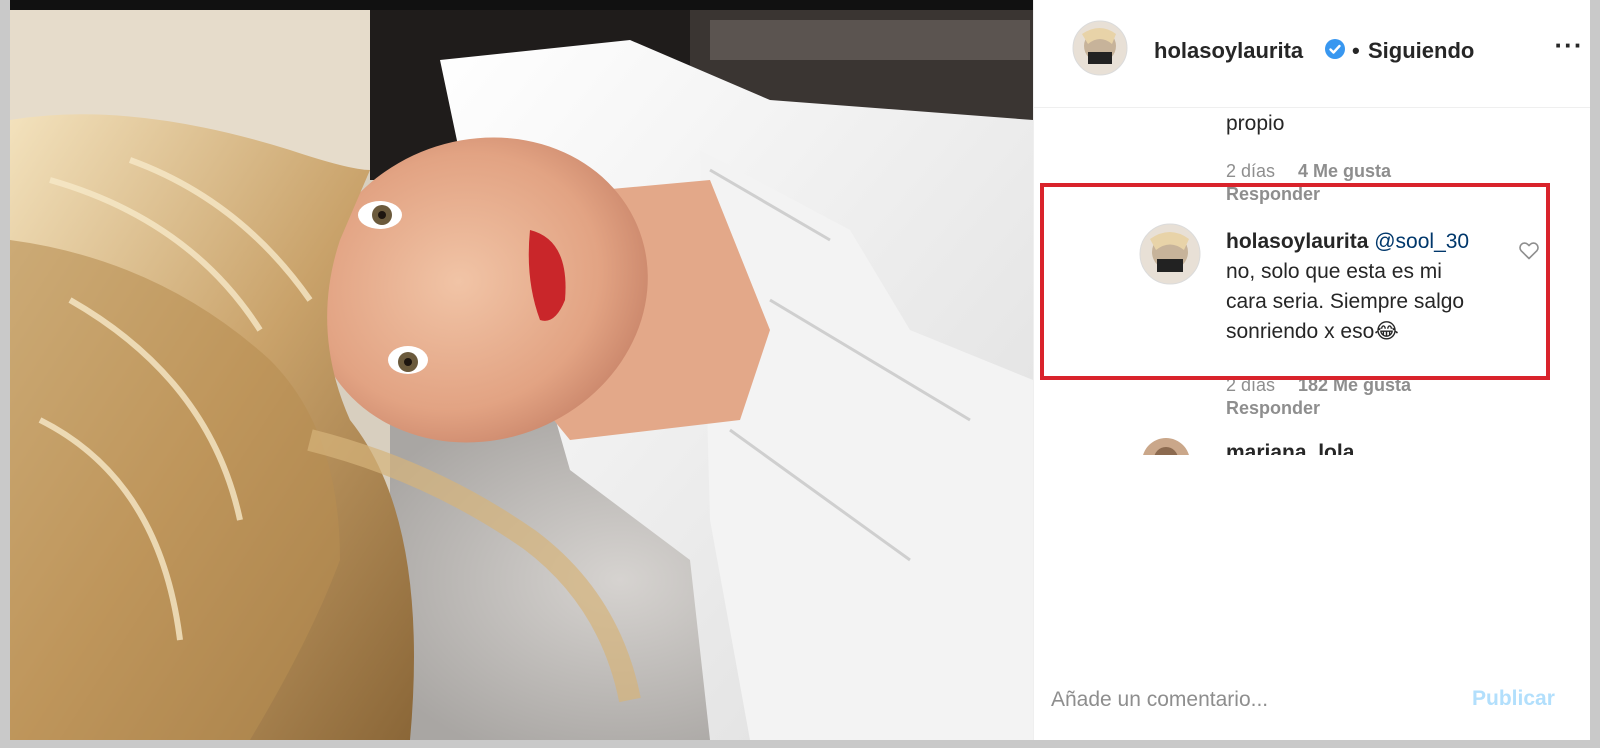 This screenshot has height=748, width=1600. Describe the element at coordinates (1312, 54) in the screenshot. I see `post-header: holasoylaurita • Siguiendo ···` at that location.